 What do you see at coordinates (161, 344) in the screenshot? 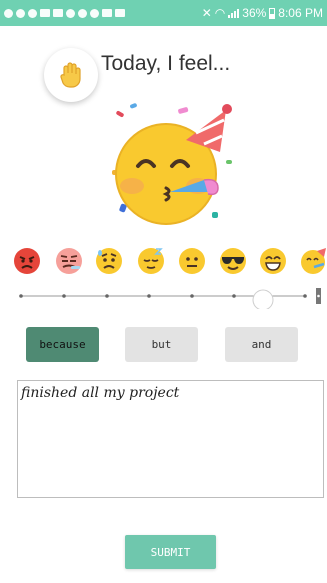
I see `but-button: but` at bounding box center [161, 344].